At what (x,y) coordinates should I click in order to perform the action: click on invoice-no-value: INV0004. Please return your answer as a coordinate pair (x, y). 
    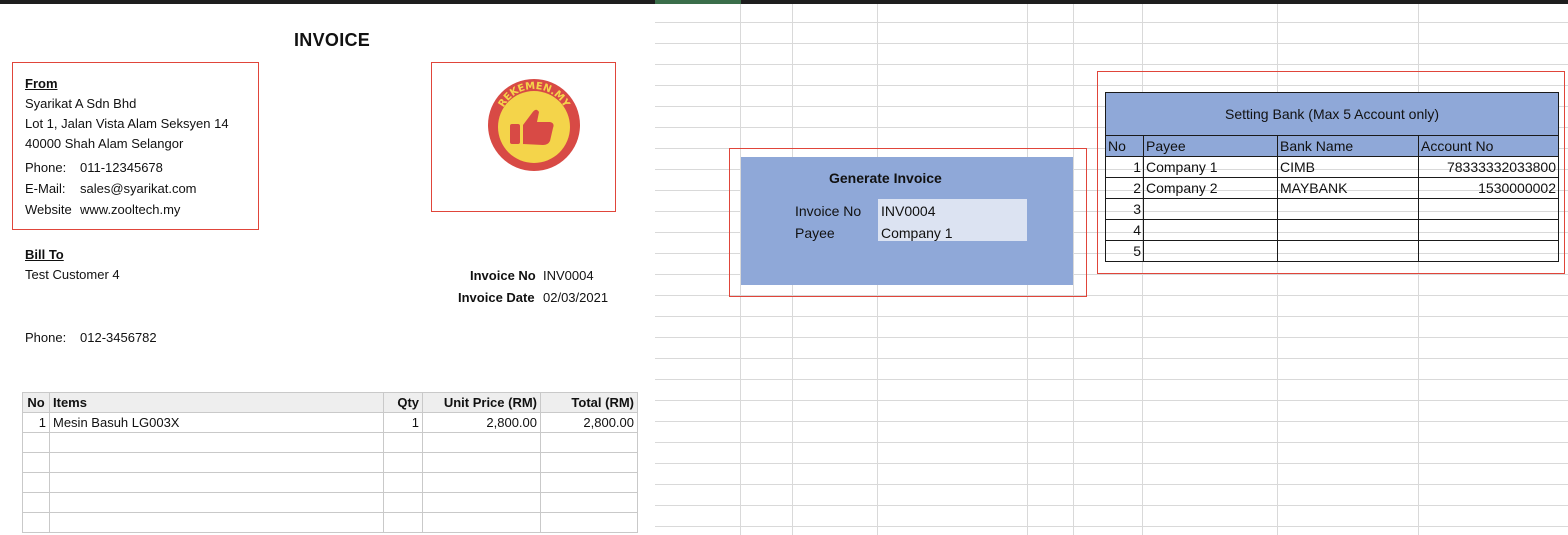
    Looking at the image, I should click on (568, 275).